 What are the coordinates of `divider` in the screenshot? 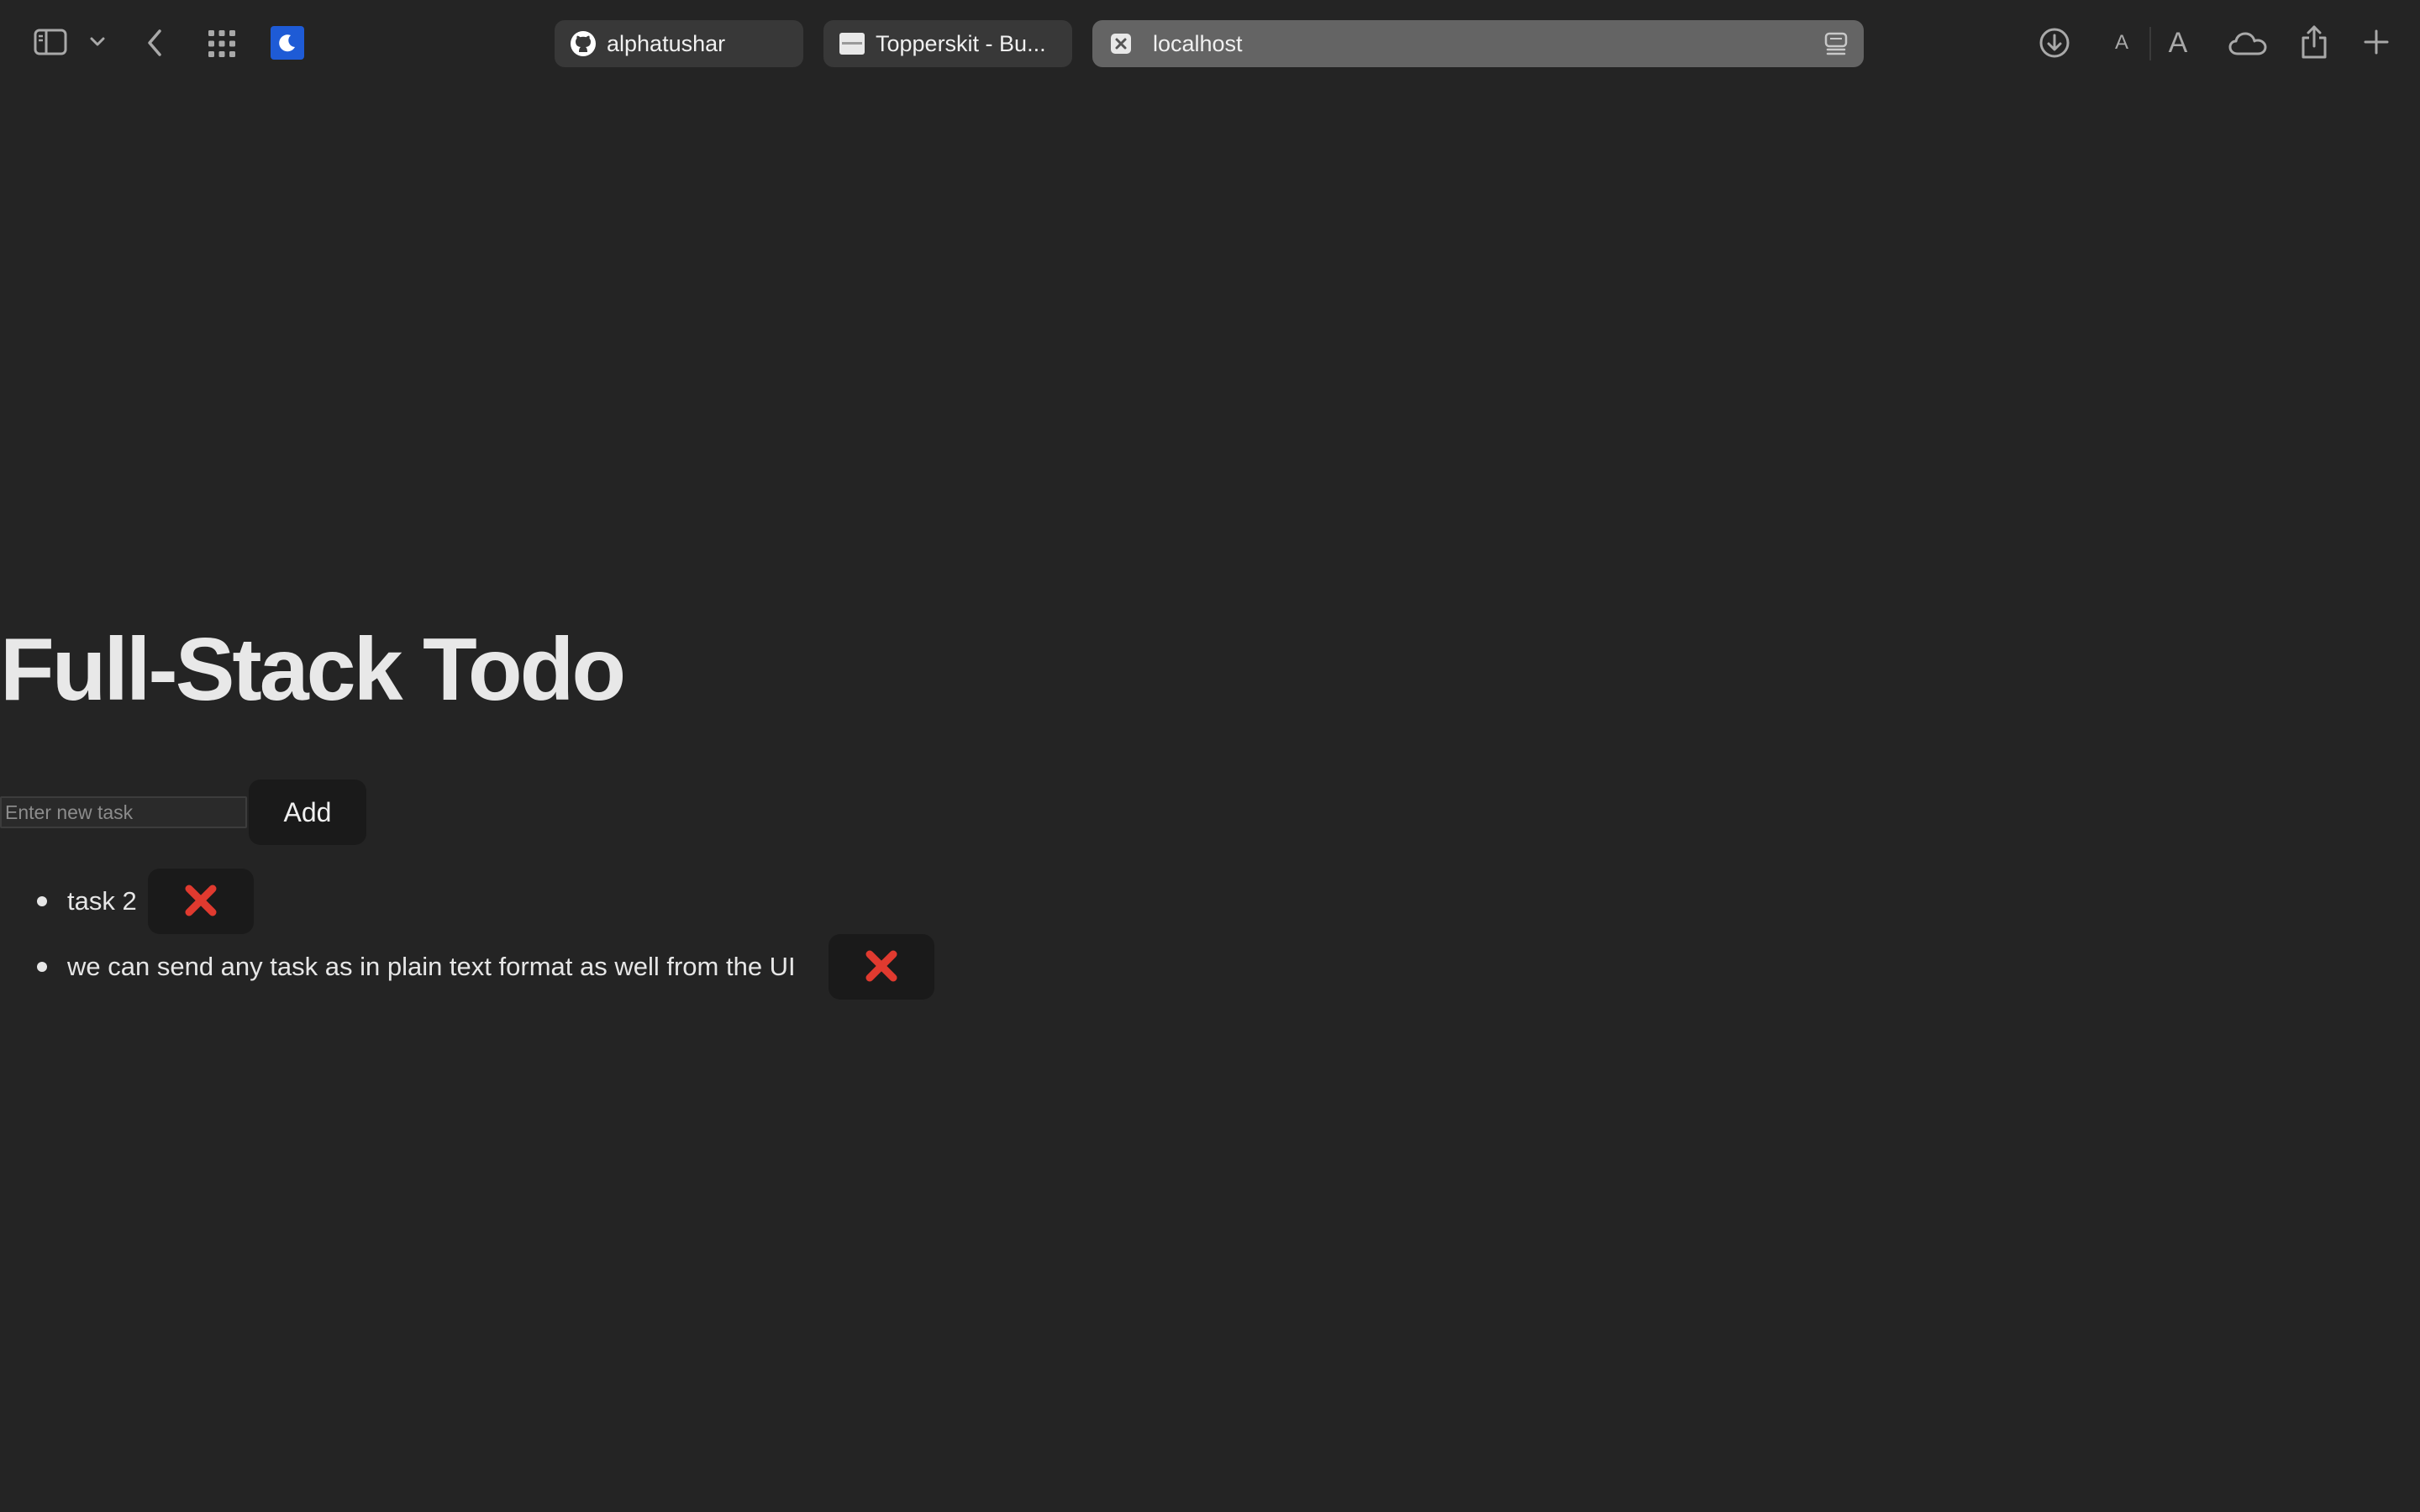 It's located at (2150, 43).